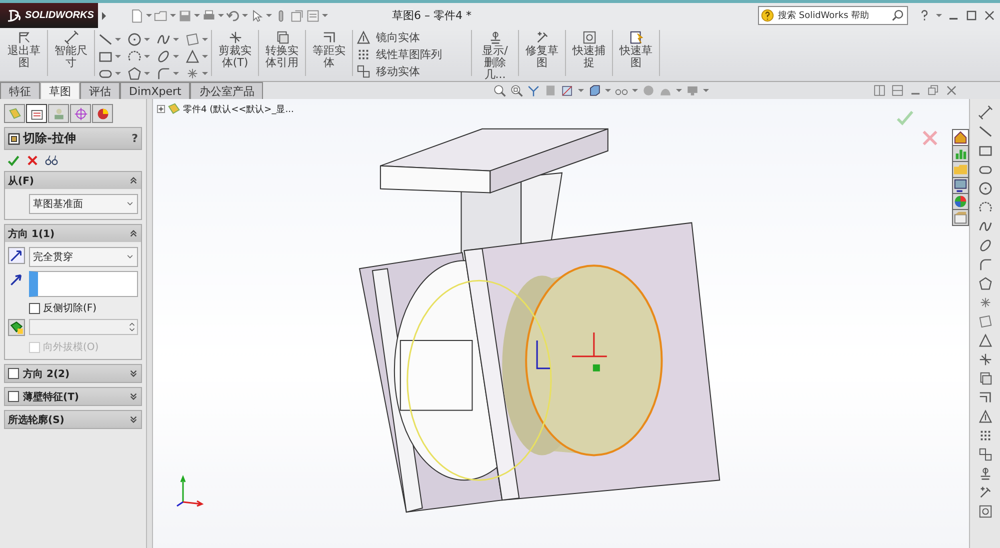 The height and width of the screenshot is (548, 1000). I want to click on ribbon-button: 镜向实体, so click(412, 37).